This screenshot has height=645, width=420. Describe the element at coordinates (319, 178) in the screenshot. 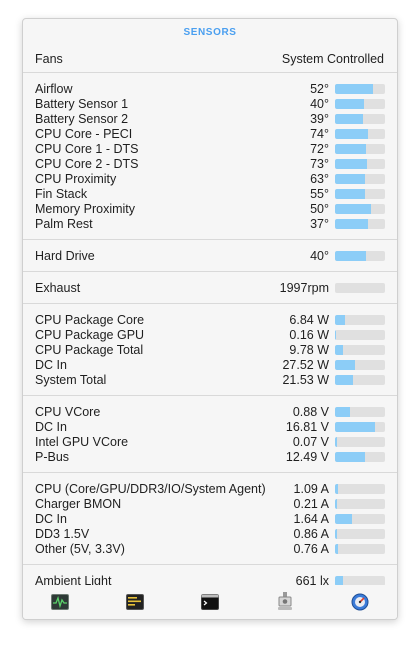

I see `sensor-value: 63°` at that location.